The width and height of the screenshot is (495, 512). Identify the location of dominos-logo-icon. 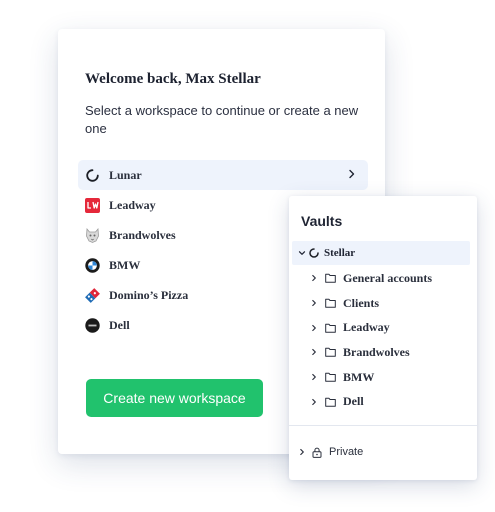
(92, 295).